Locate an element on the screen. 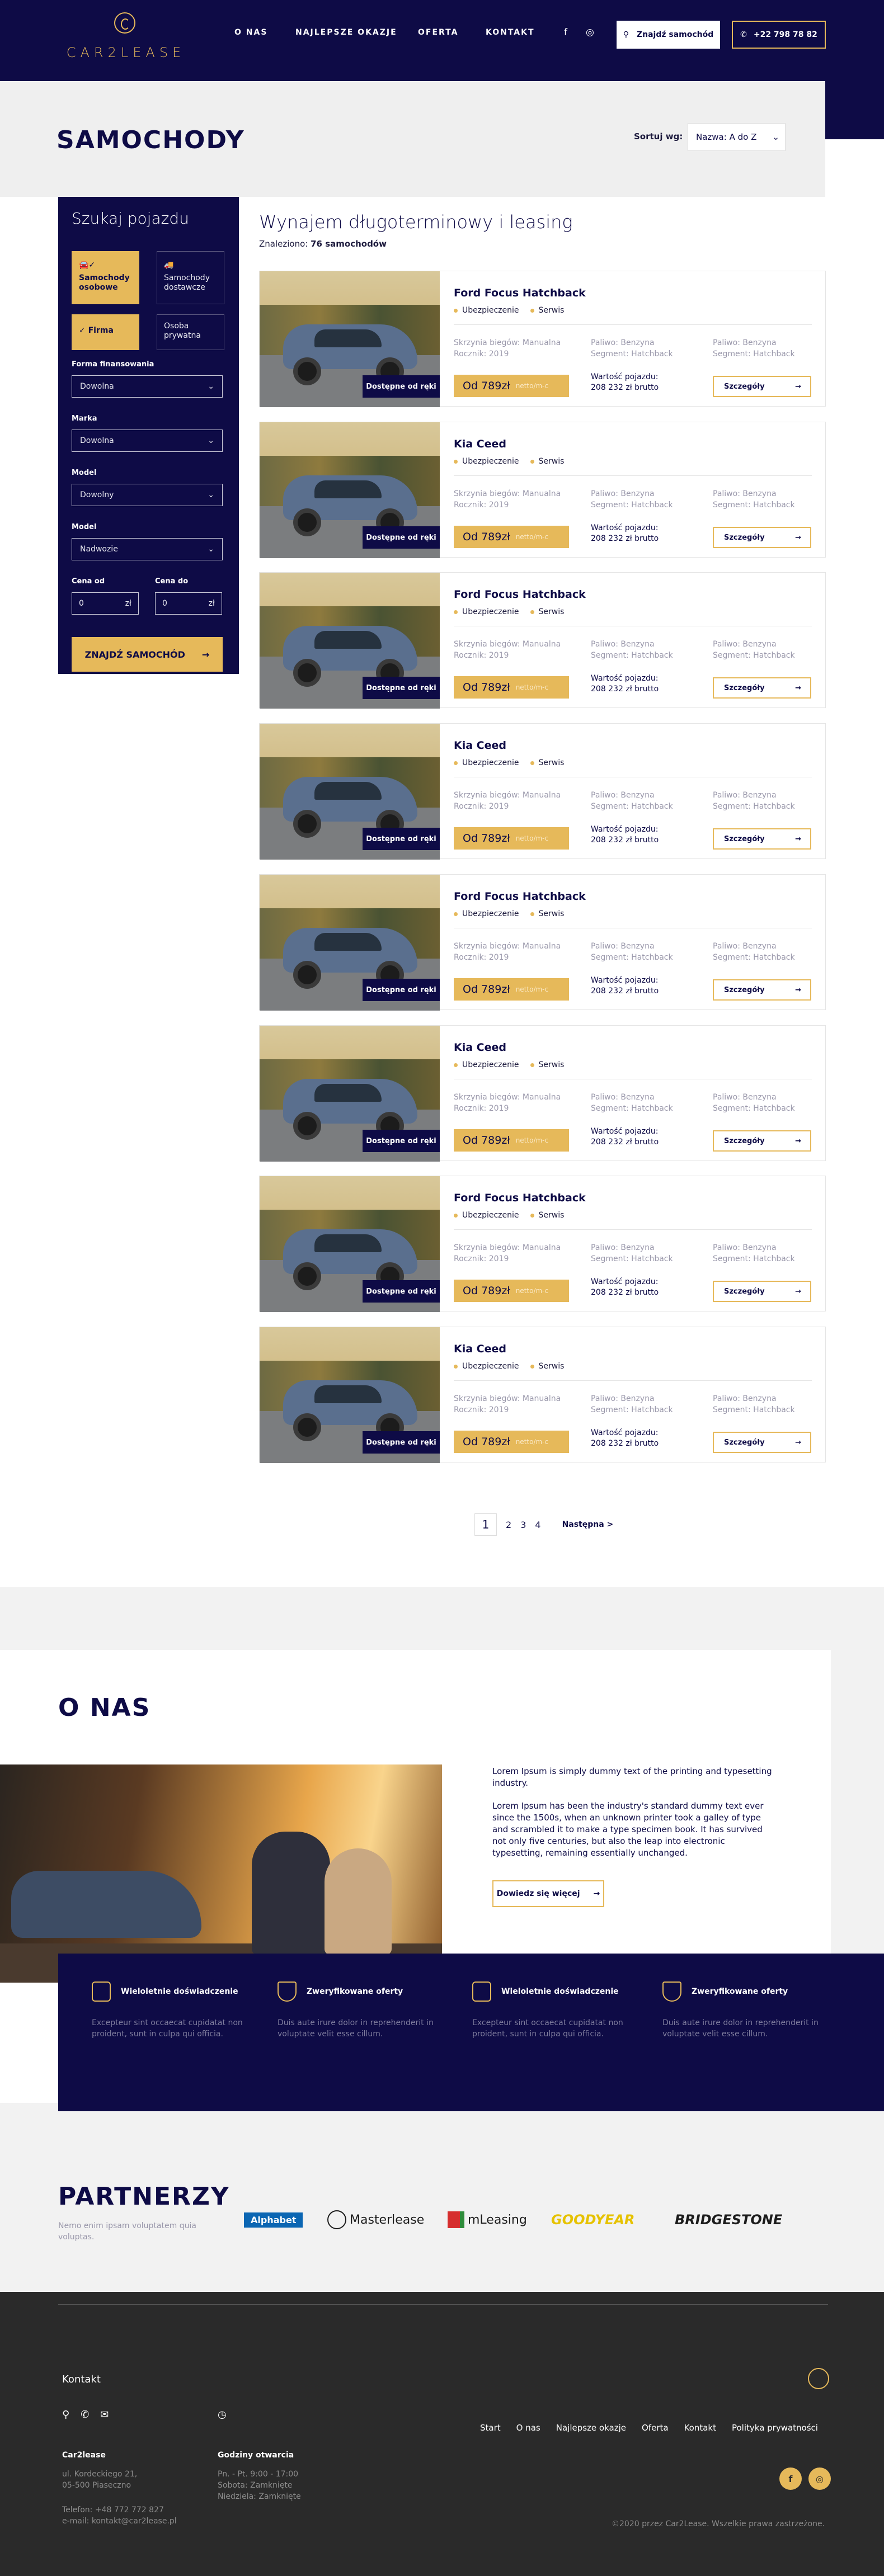 The image size is (884, 2576). model-select: Dowolny ⌄ is located at coordinates (147, 495).